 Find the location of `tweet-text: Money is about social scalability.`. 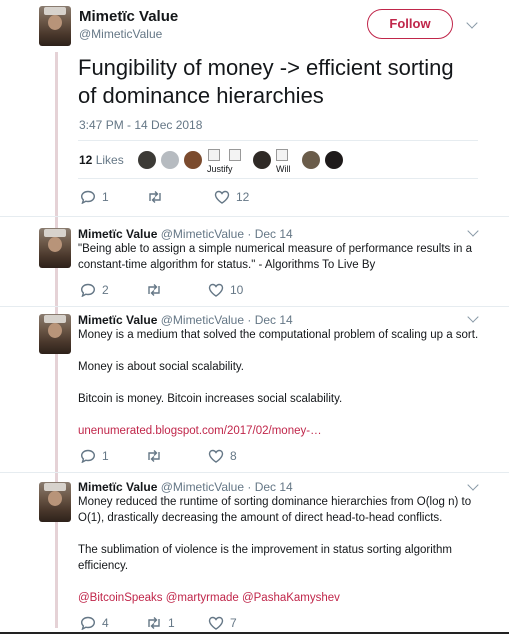

tweet-text: Money is about social scalability. is located at coordinates (161, 367).